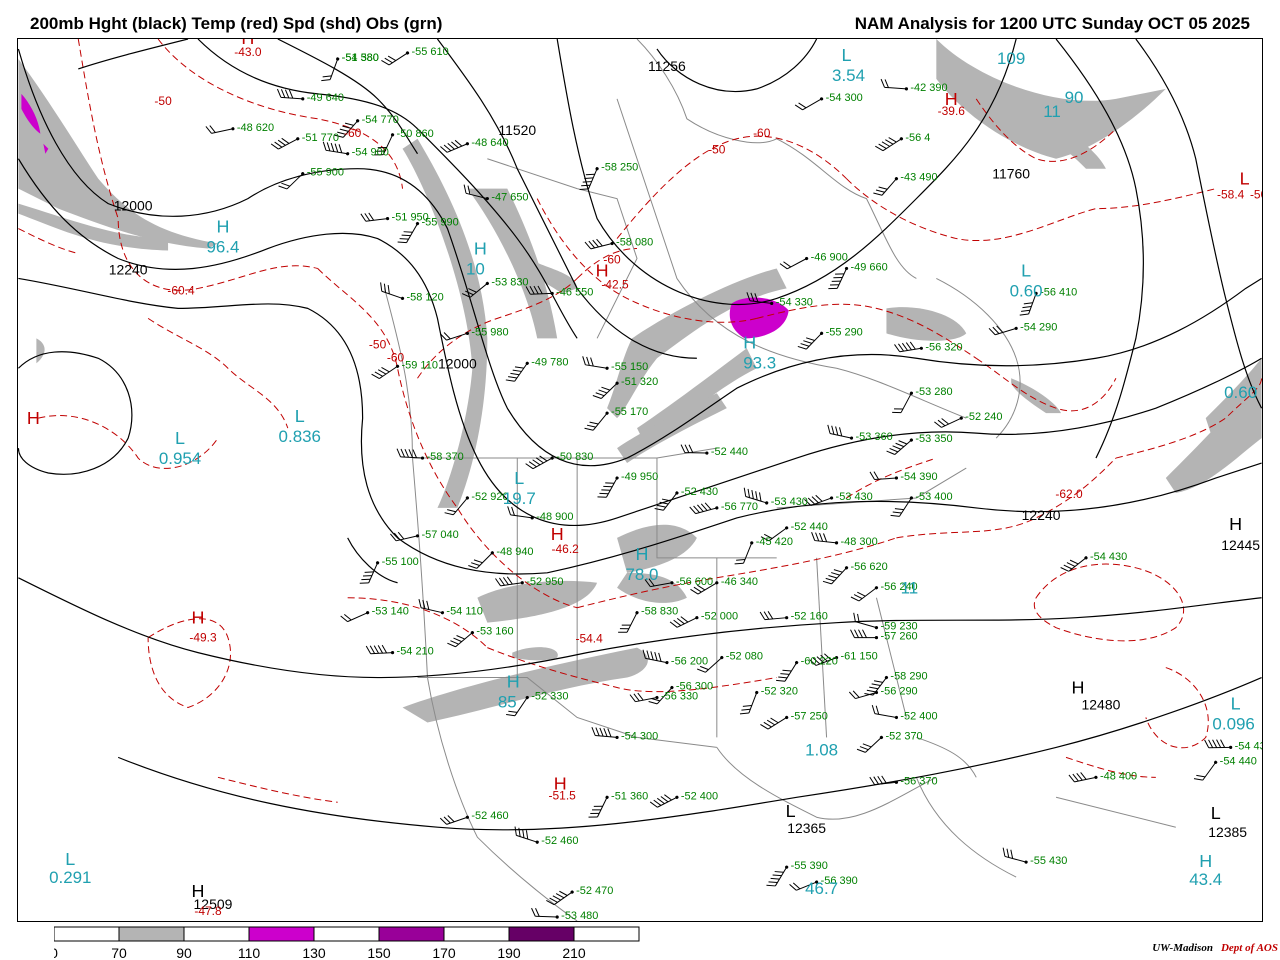  What do you see at coordinates (729, 452) in the screenshot?
I see `station-obs-label: -52 440` at bounding box center [729, 452].